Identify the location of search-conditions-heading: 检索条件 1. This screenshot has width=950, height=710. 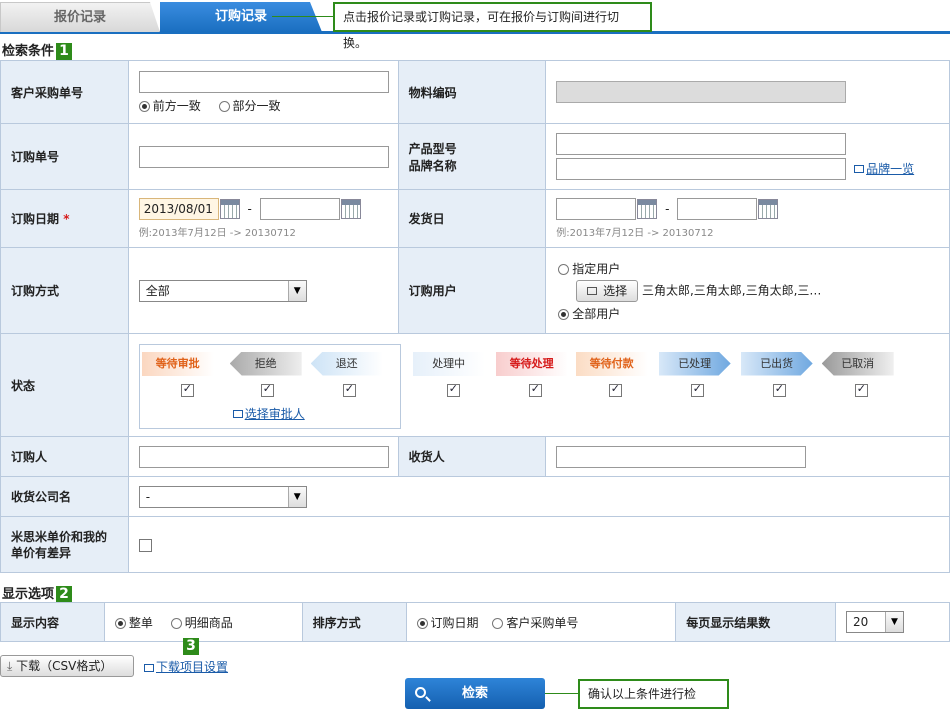
(37, 50).